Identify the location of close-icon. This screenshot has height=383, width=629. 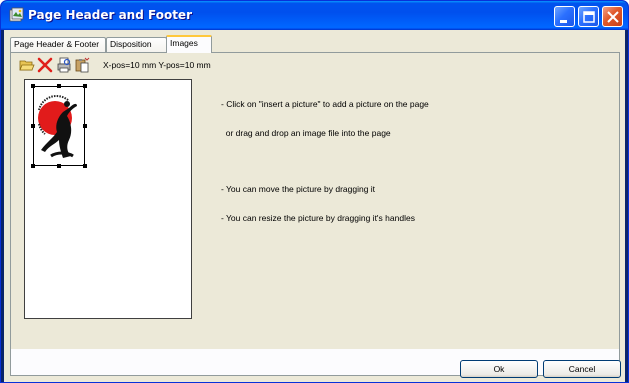
(613, 17).